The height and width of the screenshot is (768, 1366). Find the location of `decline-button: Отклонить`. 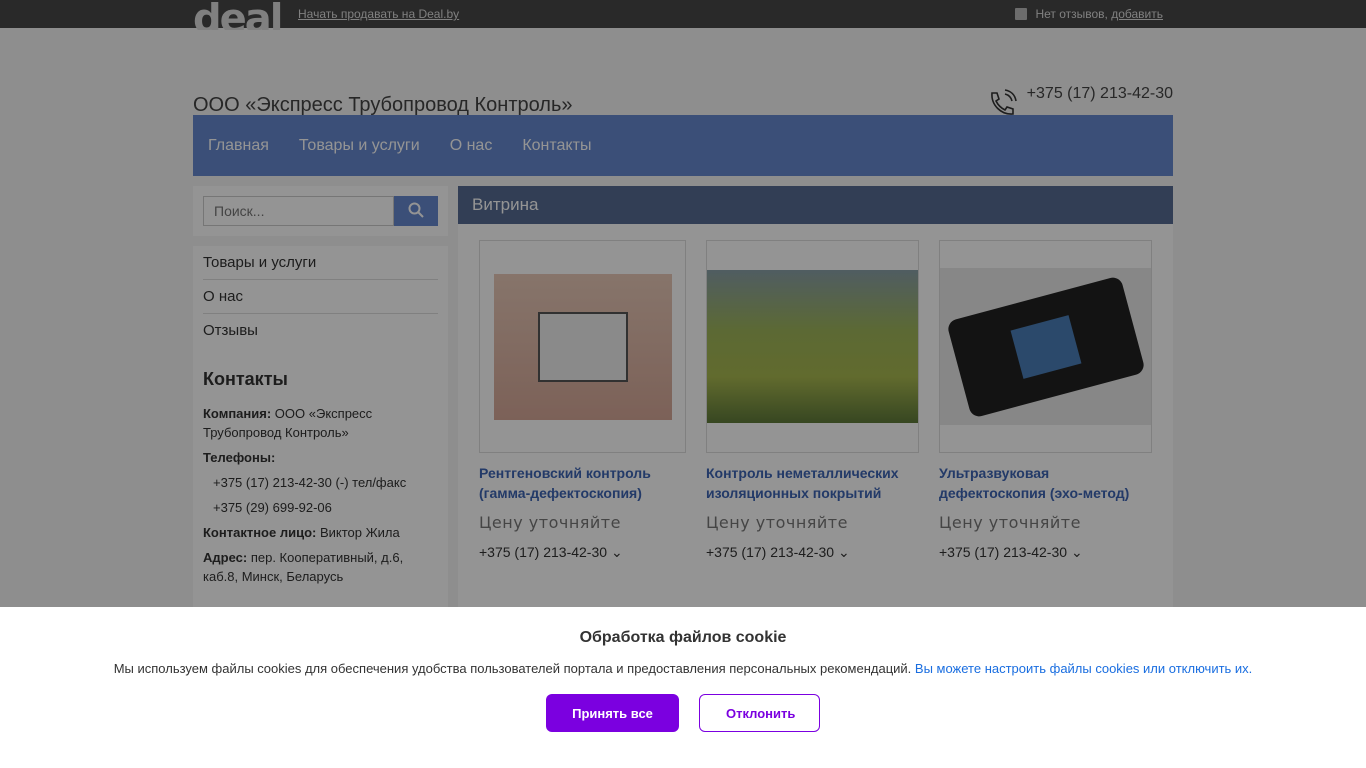

decline-button: Отклонить is located at coordinates (759, 713).